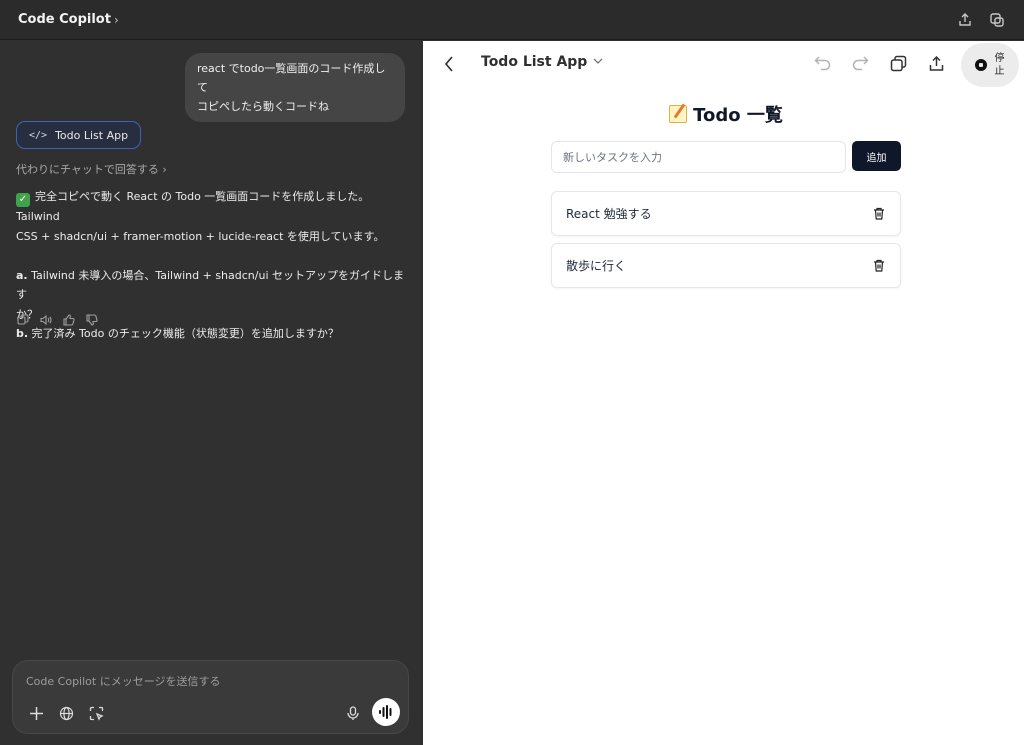 The width and height of the screenshot is (1024, 745). I want to click on copy-code-icon, so click(898, 63).